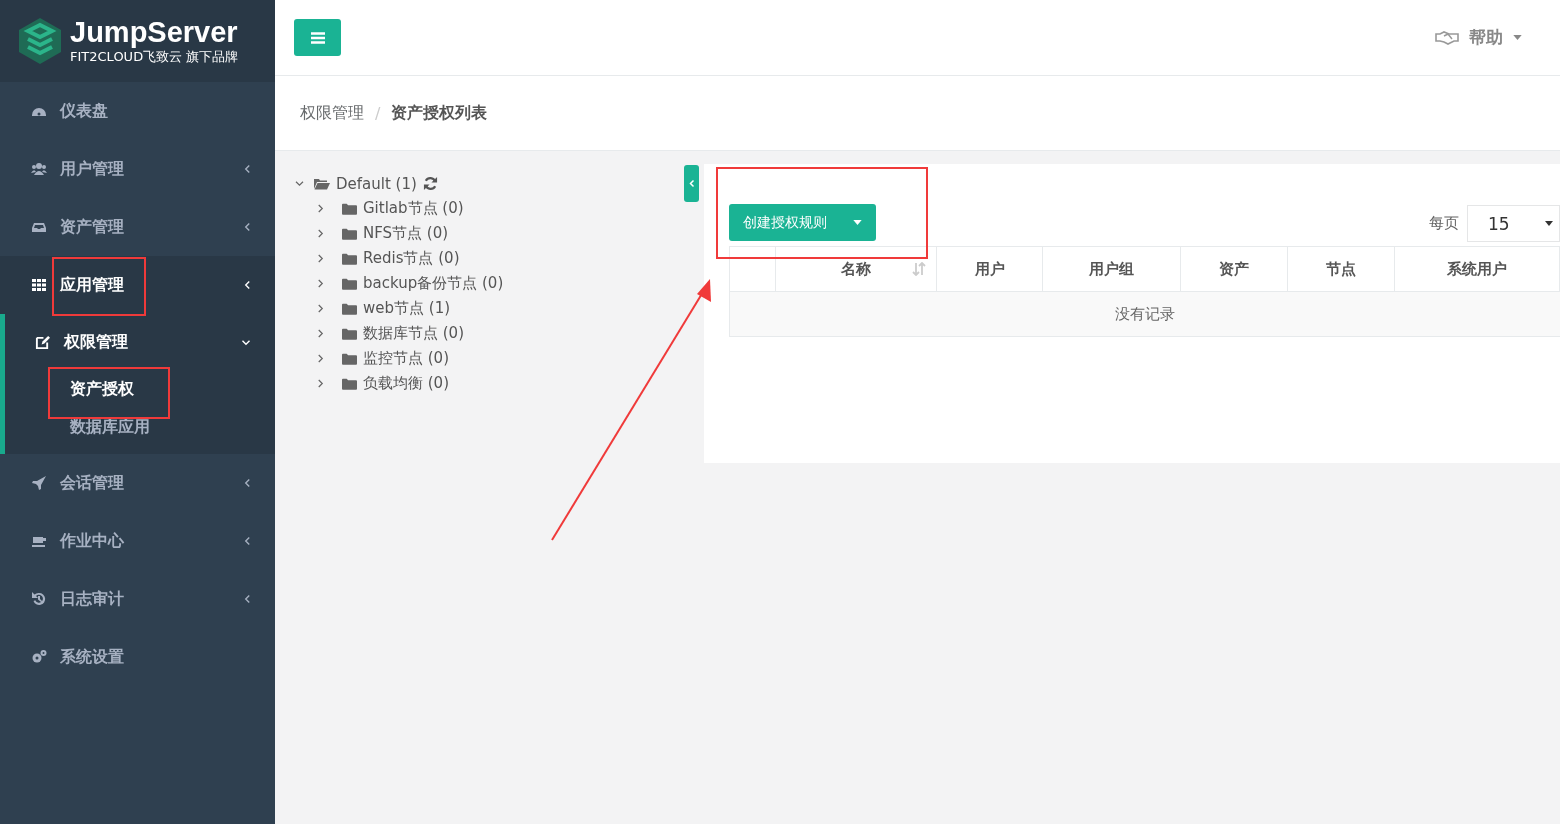  I want to click on nav-item: 日志审计, so click(137, 599).